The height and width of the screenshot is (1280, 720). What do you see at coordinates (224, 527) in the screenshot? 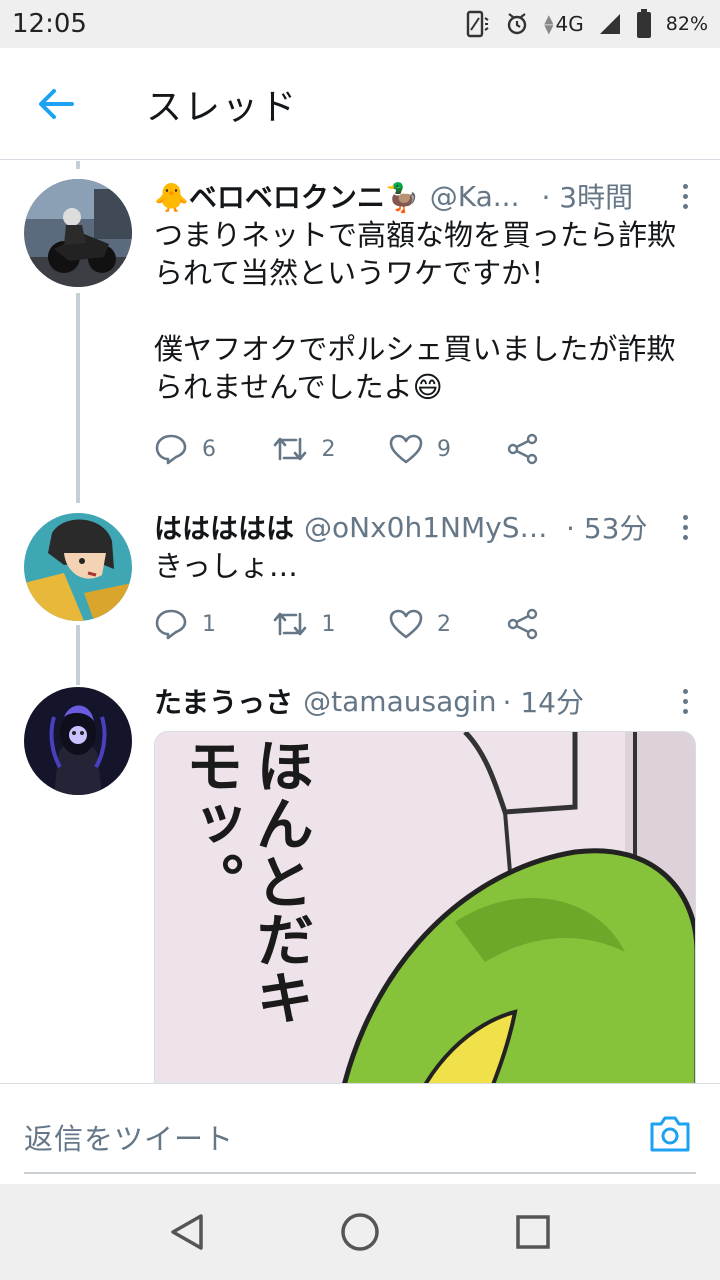
I see `author-name: ははははは` at bounding box center [224, 527].